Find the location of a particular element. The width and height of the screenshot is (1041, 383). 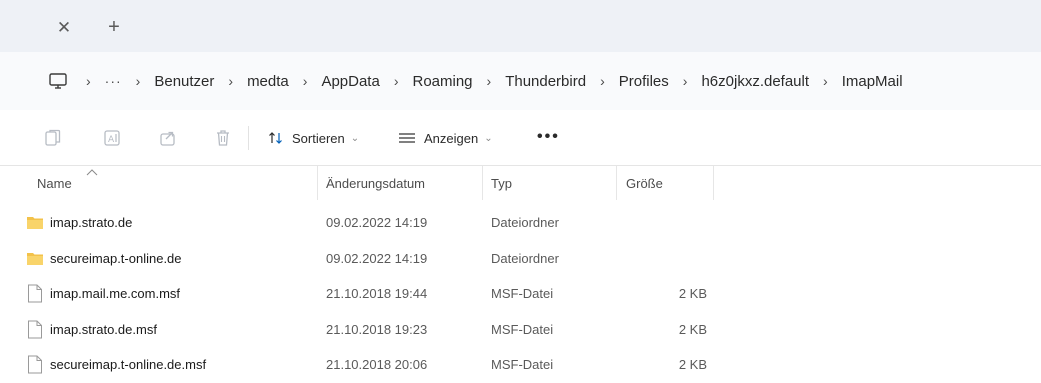

breadcrumb-item-appdata: AppData is located at coordinates (350, 81).